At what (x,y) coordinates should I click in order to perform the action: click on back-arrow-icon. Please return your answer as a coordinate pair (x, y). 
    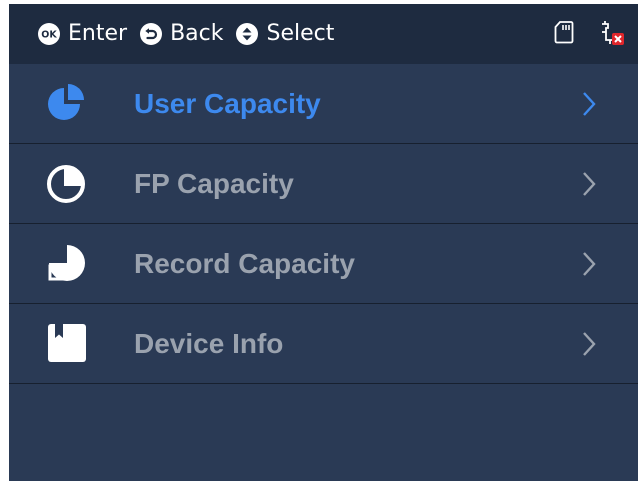
    Looking at the image, I should click on (151, 34).